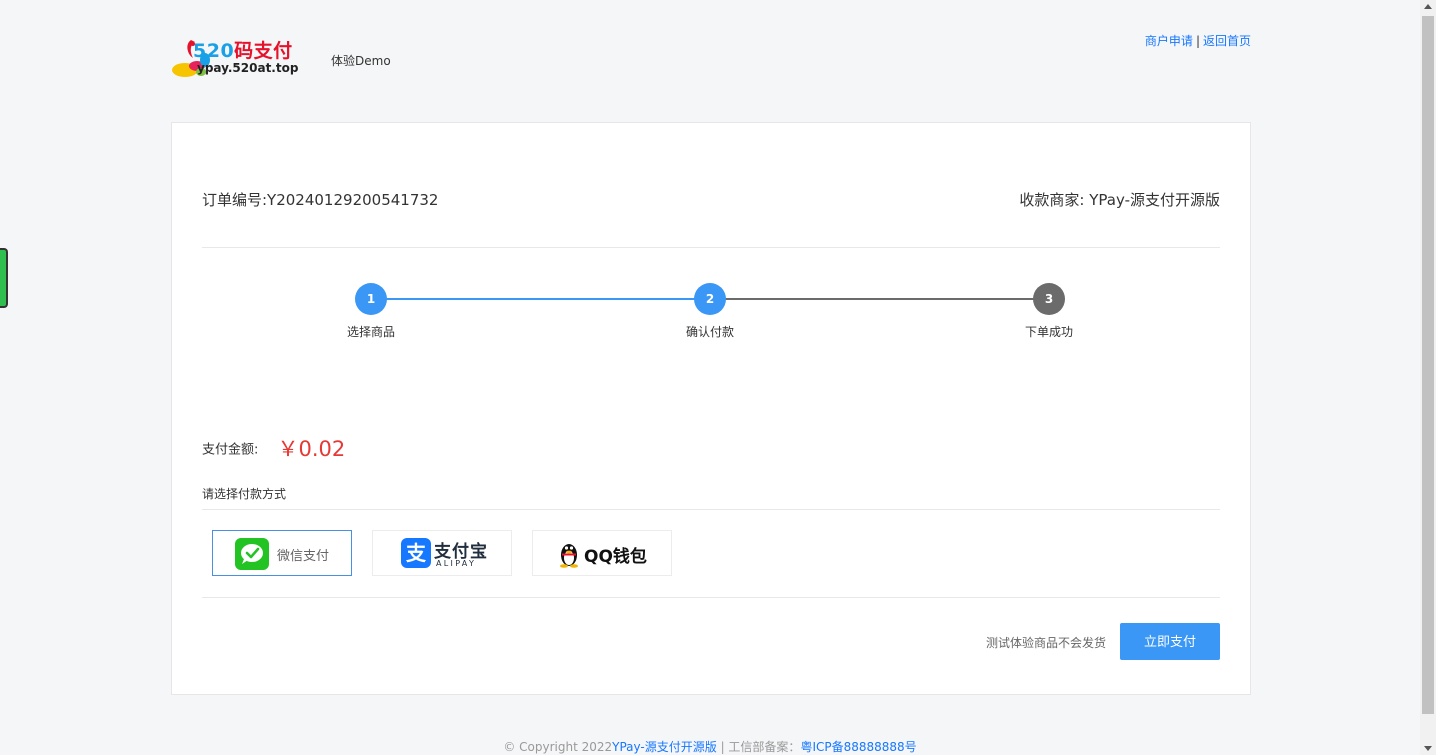 The height and width of the screenshot is (755, 1436). Describe the element at coordinates (311, 449) in the screenshot. I see `amount-value: ￥0.02` at that location.